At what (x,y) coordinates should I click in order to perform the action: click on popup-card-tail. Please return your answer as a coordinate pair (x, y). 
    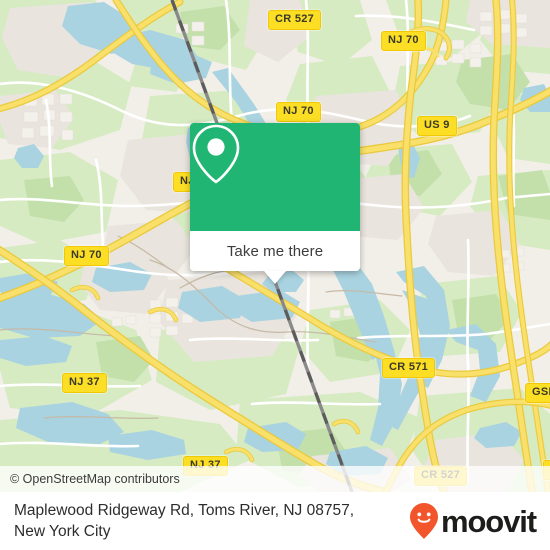
    Looking at the image, I should click on (275, 277).